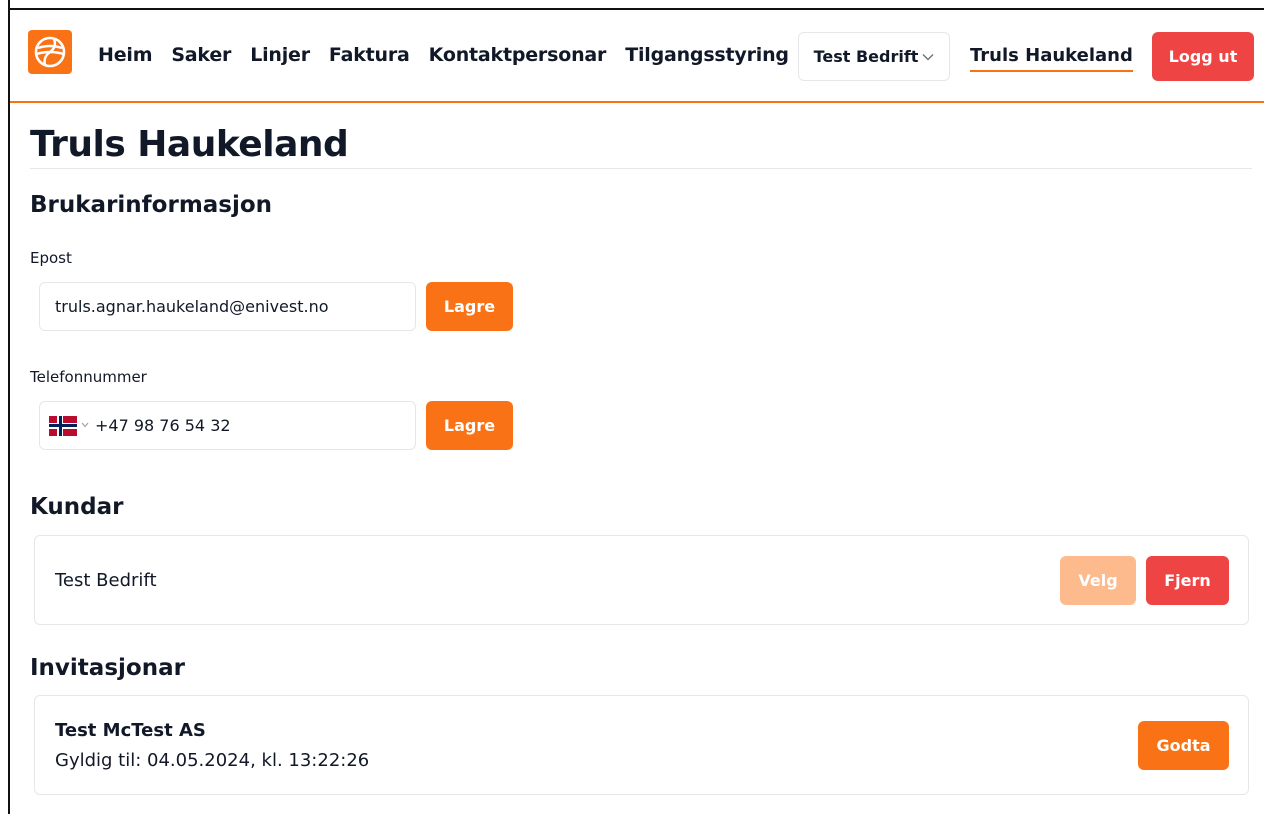  What do you see at coordinates (77, 507) in the screenshot?
I see `customers-heading: Kundar` at bounding box center [77, 507].